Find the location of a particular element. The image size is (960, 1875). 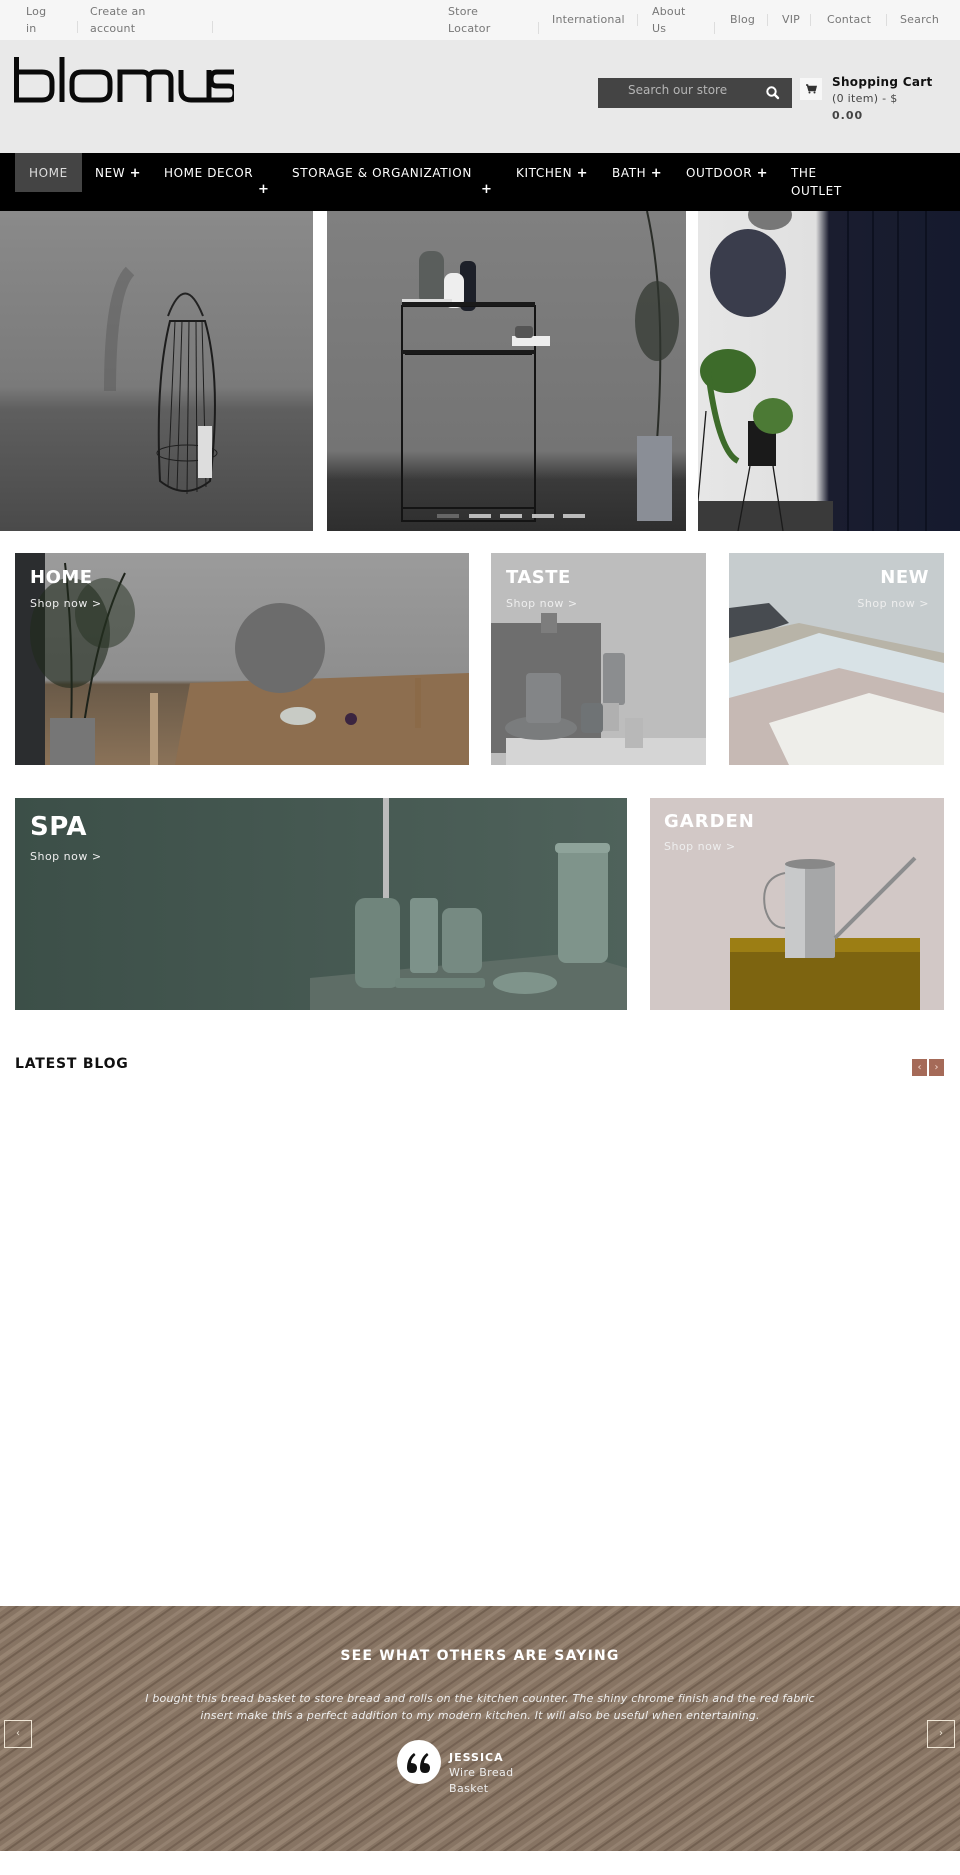

nav-label: OUTDOOR is located at coordinates (719, 173).